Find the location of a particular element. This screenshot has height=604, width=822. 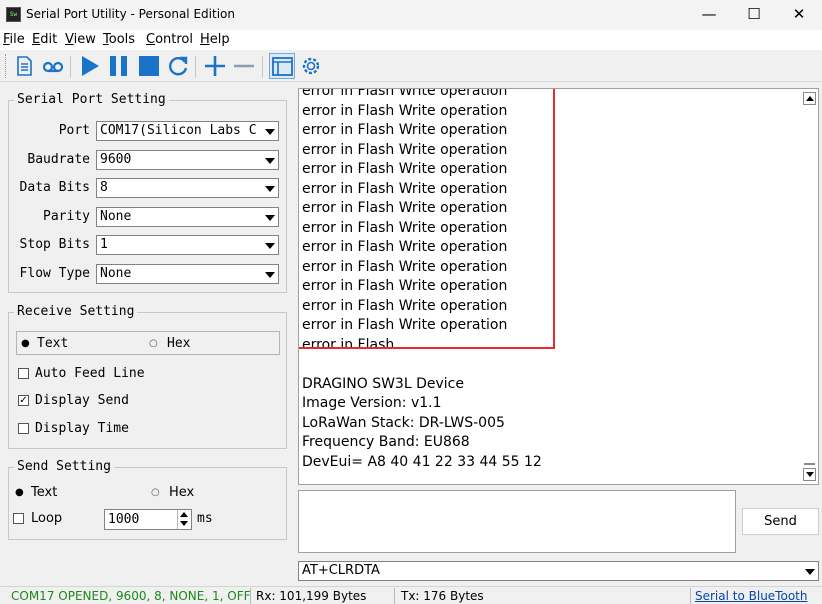

maximize-button: ☐ is located at coordinates (754, 15).